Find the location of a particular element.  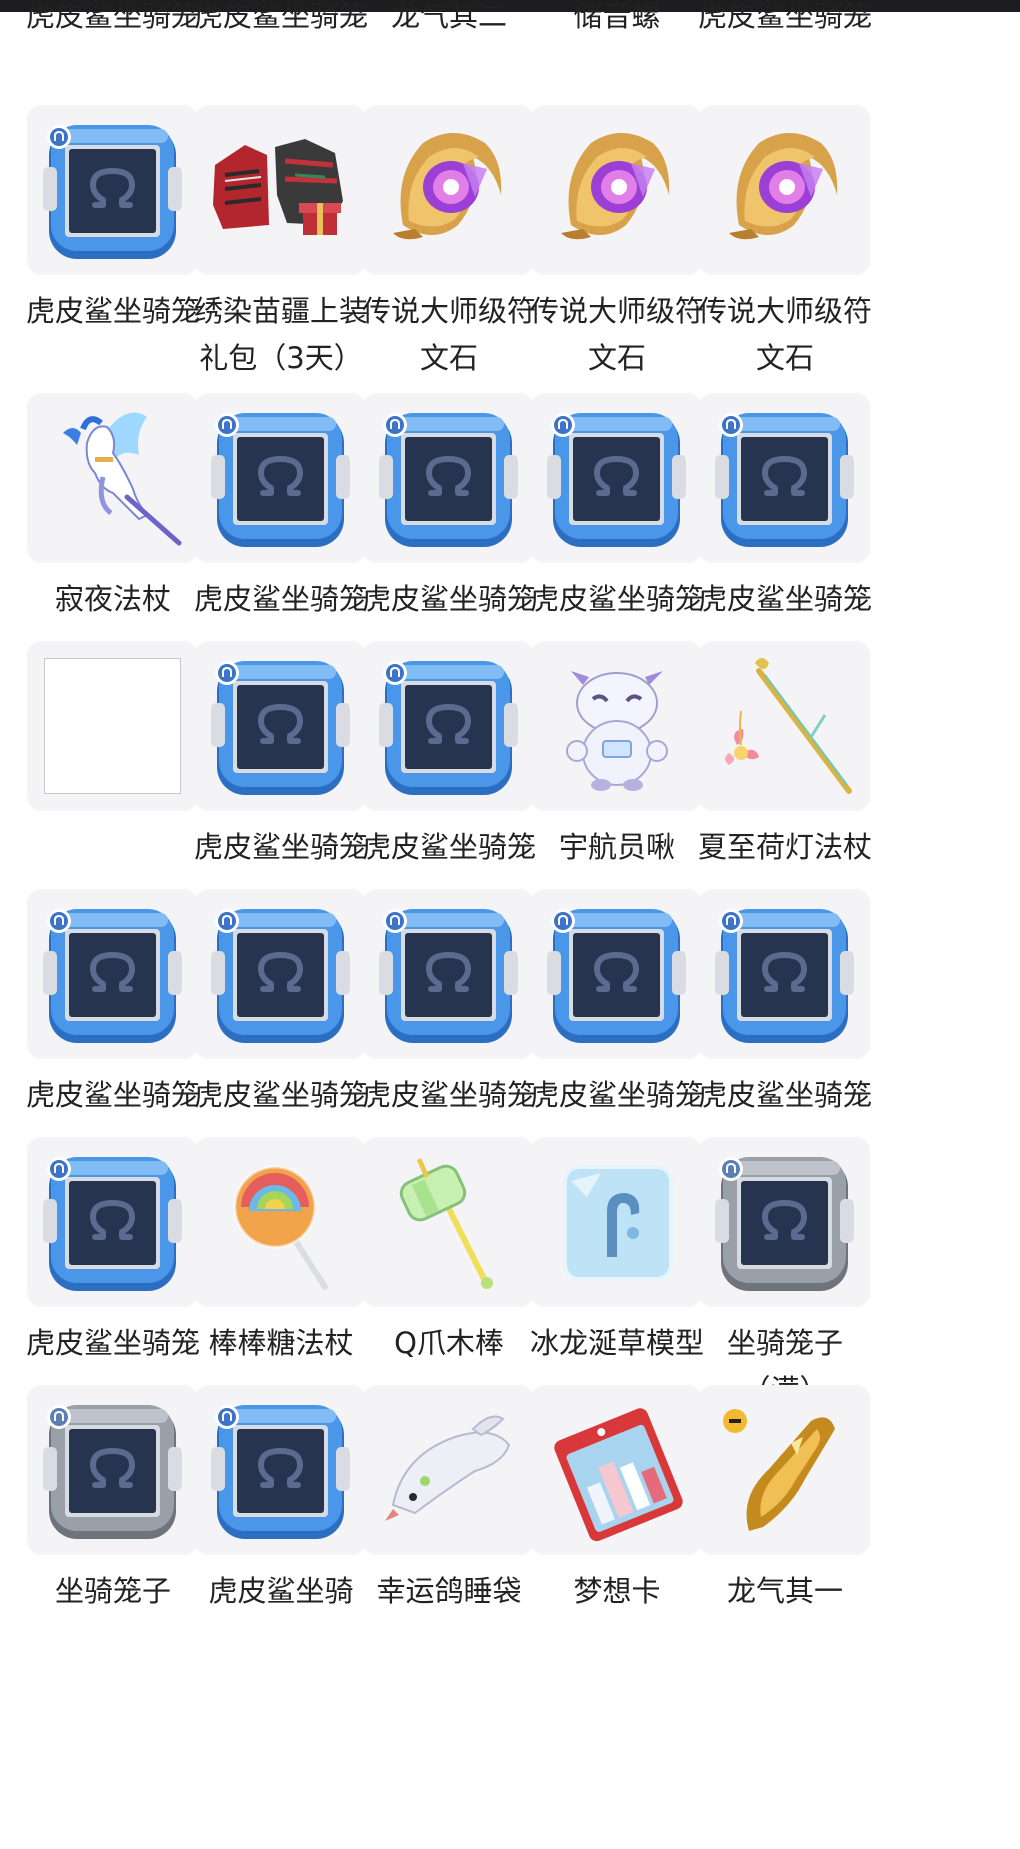

blank-image-placeholder is located at coordinates (112, 726).